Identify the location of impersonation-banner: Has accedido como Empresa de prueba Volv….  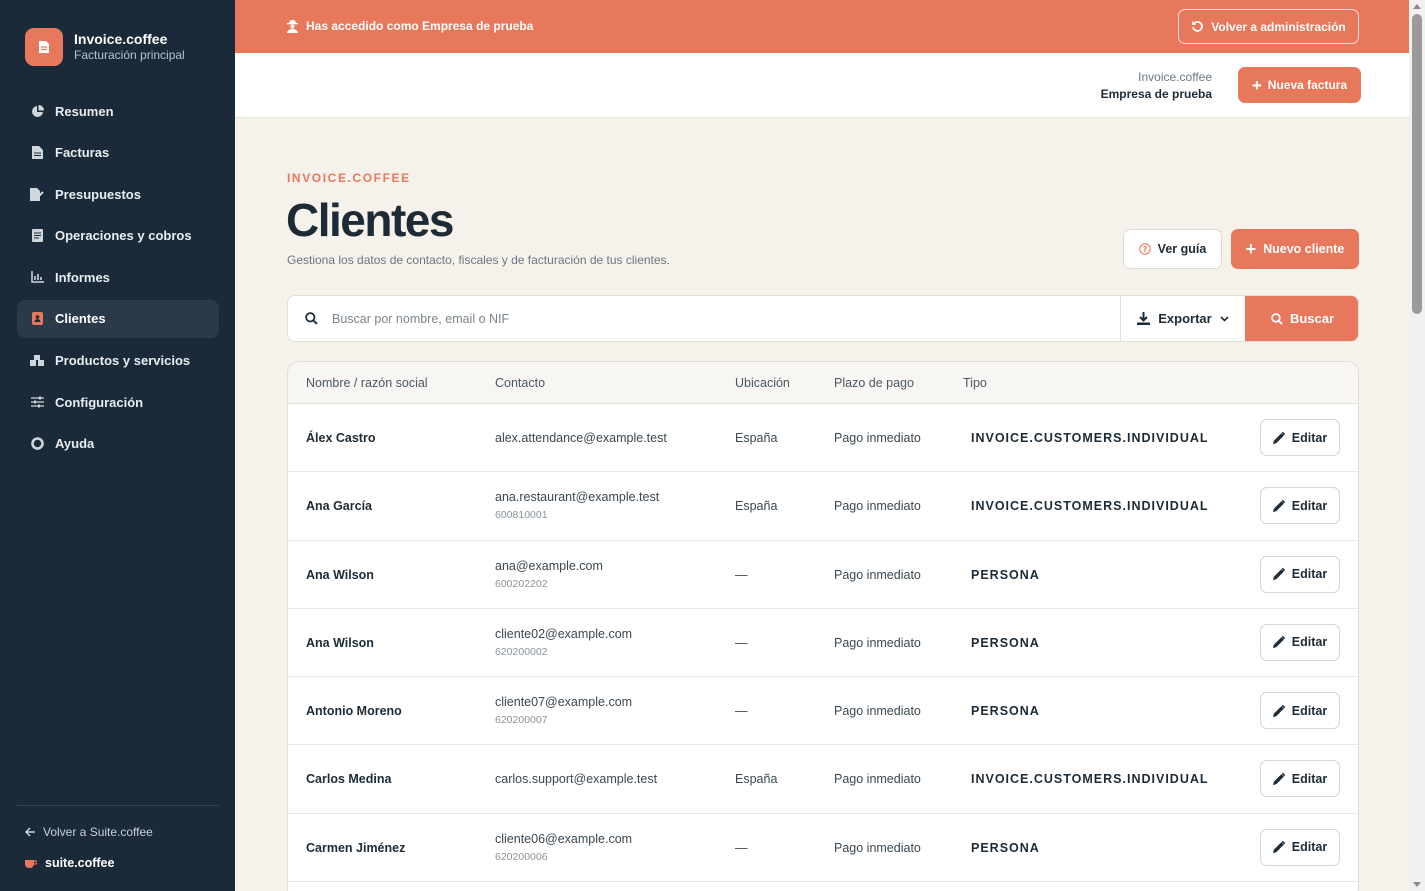
(822, 26).